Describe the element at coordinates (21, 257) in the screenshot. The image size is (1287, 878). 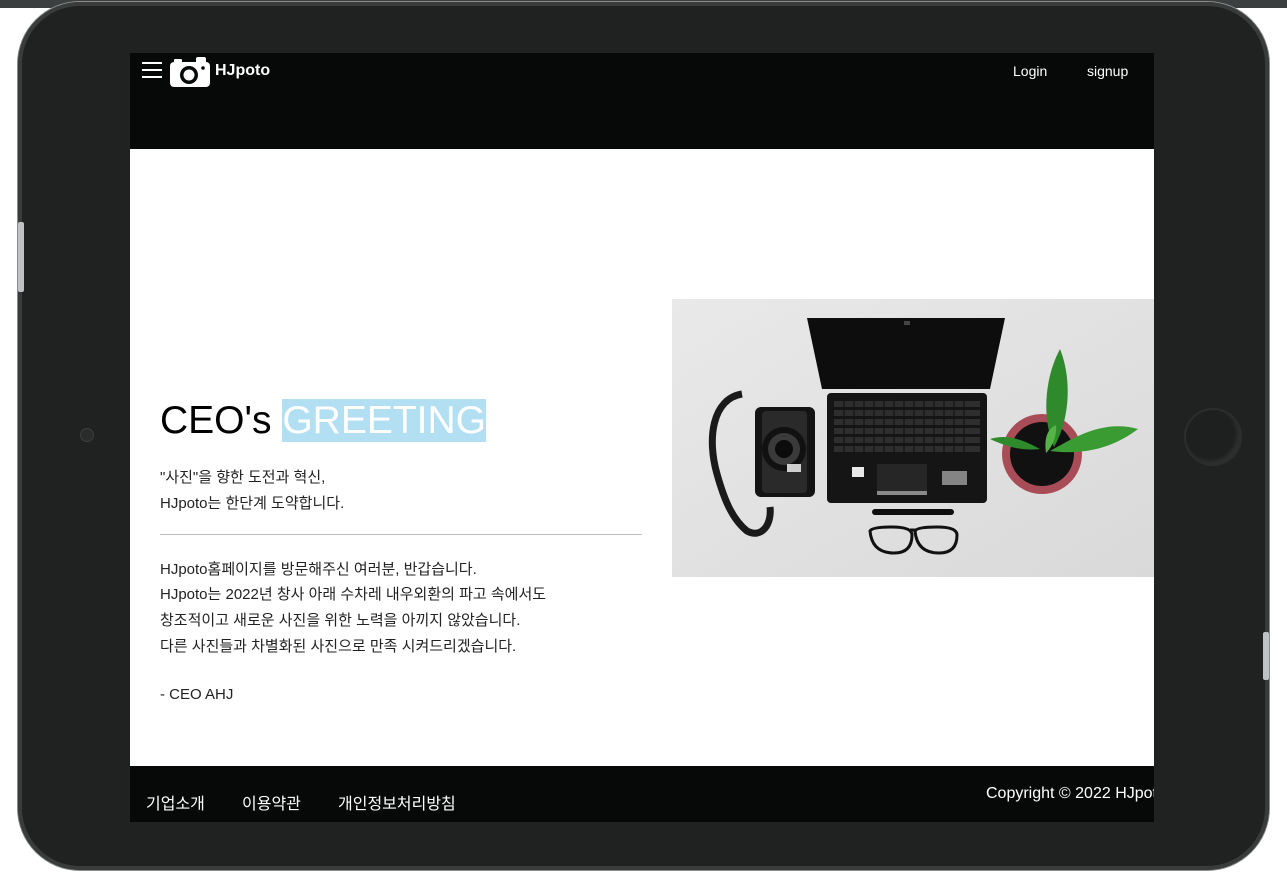
I see `volume-button` at that location.